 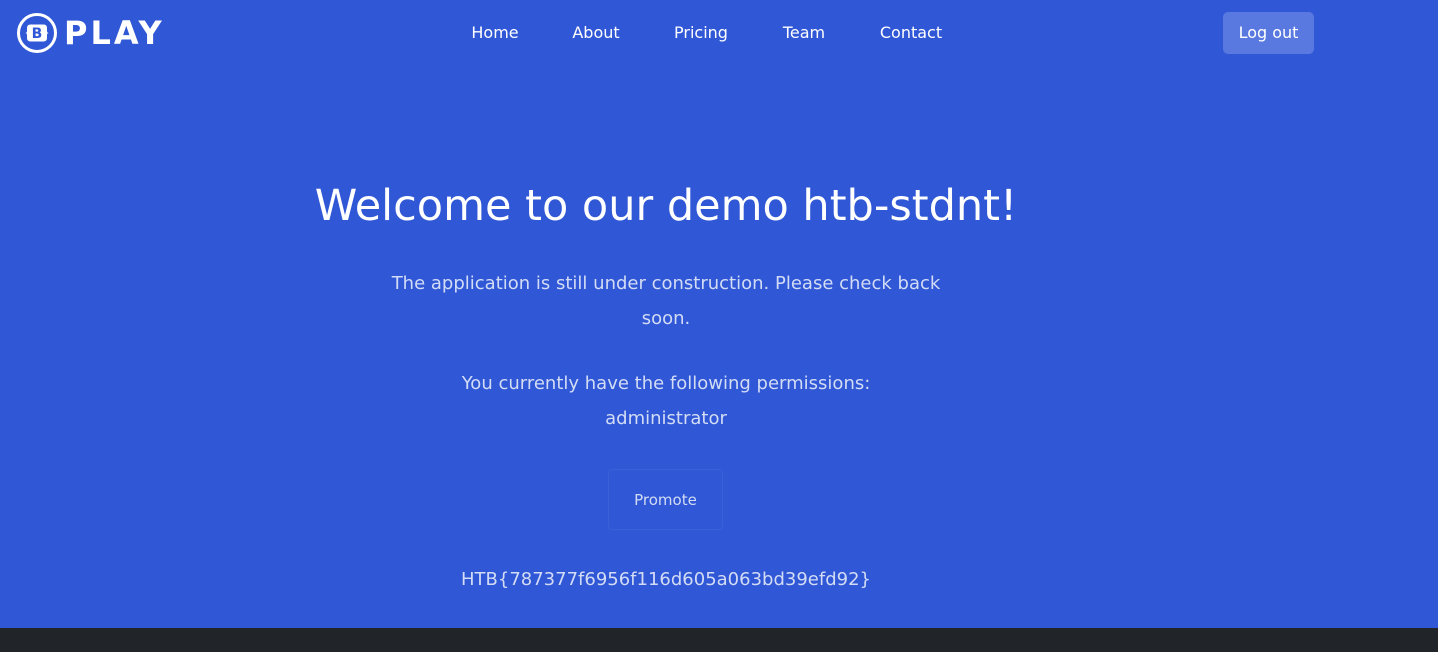 What do you see at coordinates (665, 499) in the screenshot?
I see `promote-button: Promote` at bounding box center [665, 499].